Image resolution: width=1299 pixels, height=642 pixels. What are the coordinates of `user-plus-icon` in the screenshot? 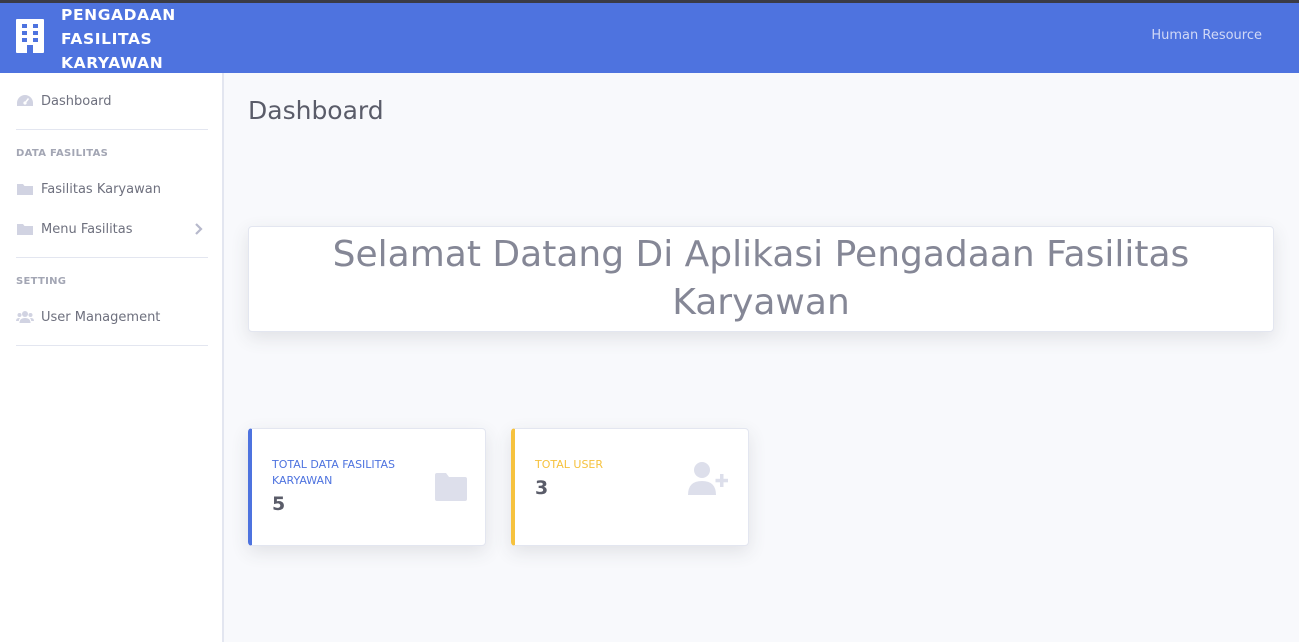 It's located at (708, 478).